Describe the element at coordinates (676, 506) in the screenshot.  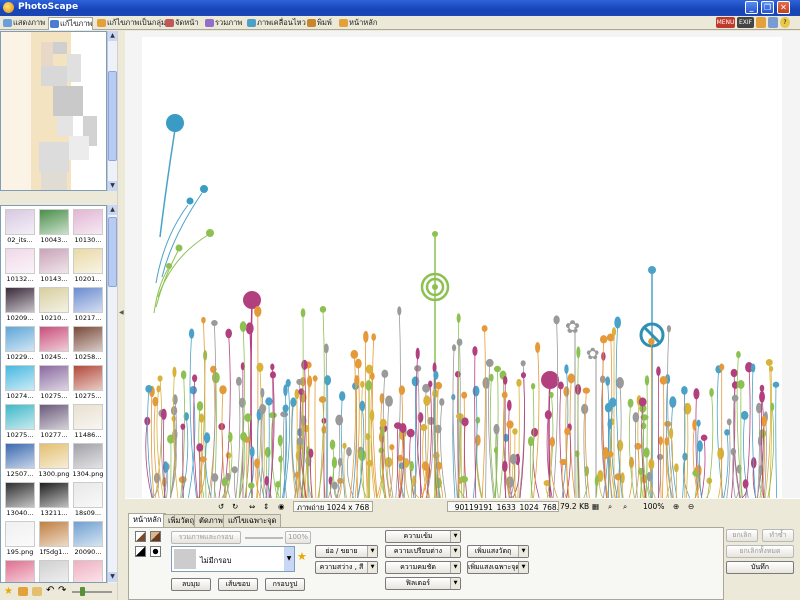
I see `zoom-in-icon: ⊕` at that location.